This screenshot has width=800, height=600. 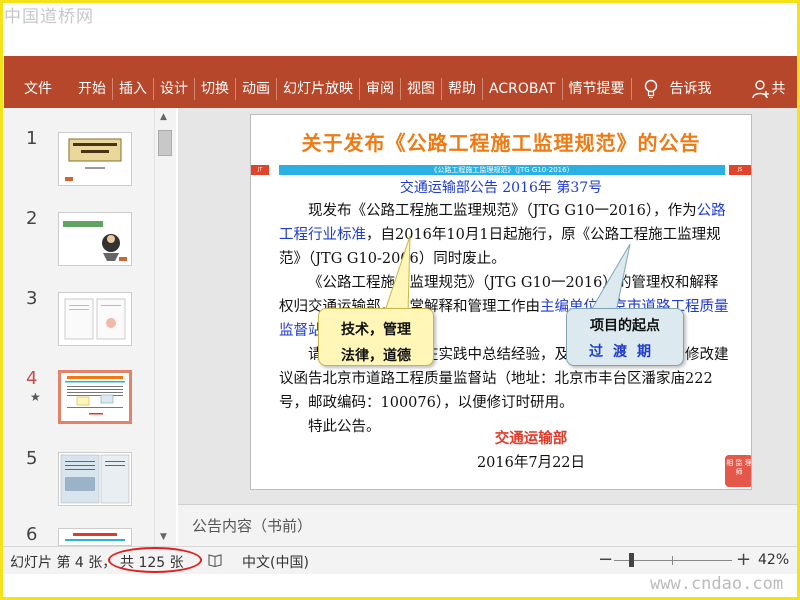 I want to click on yellow-callout: 技术，管理 法律，道德, so click(x=376, y=337).